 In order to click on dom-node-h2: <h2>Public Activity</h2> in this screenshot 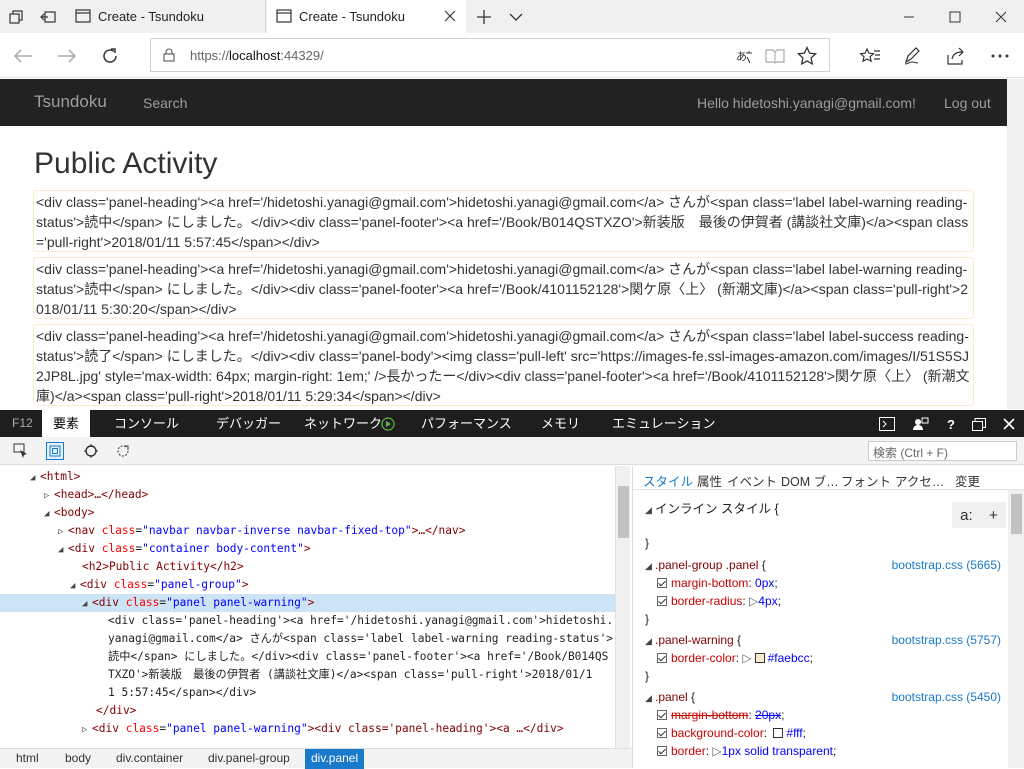, I will do `click(307, 567)`.